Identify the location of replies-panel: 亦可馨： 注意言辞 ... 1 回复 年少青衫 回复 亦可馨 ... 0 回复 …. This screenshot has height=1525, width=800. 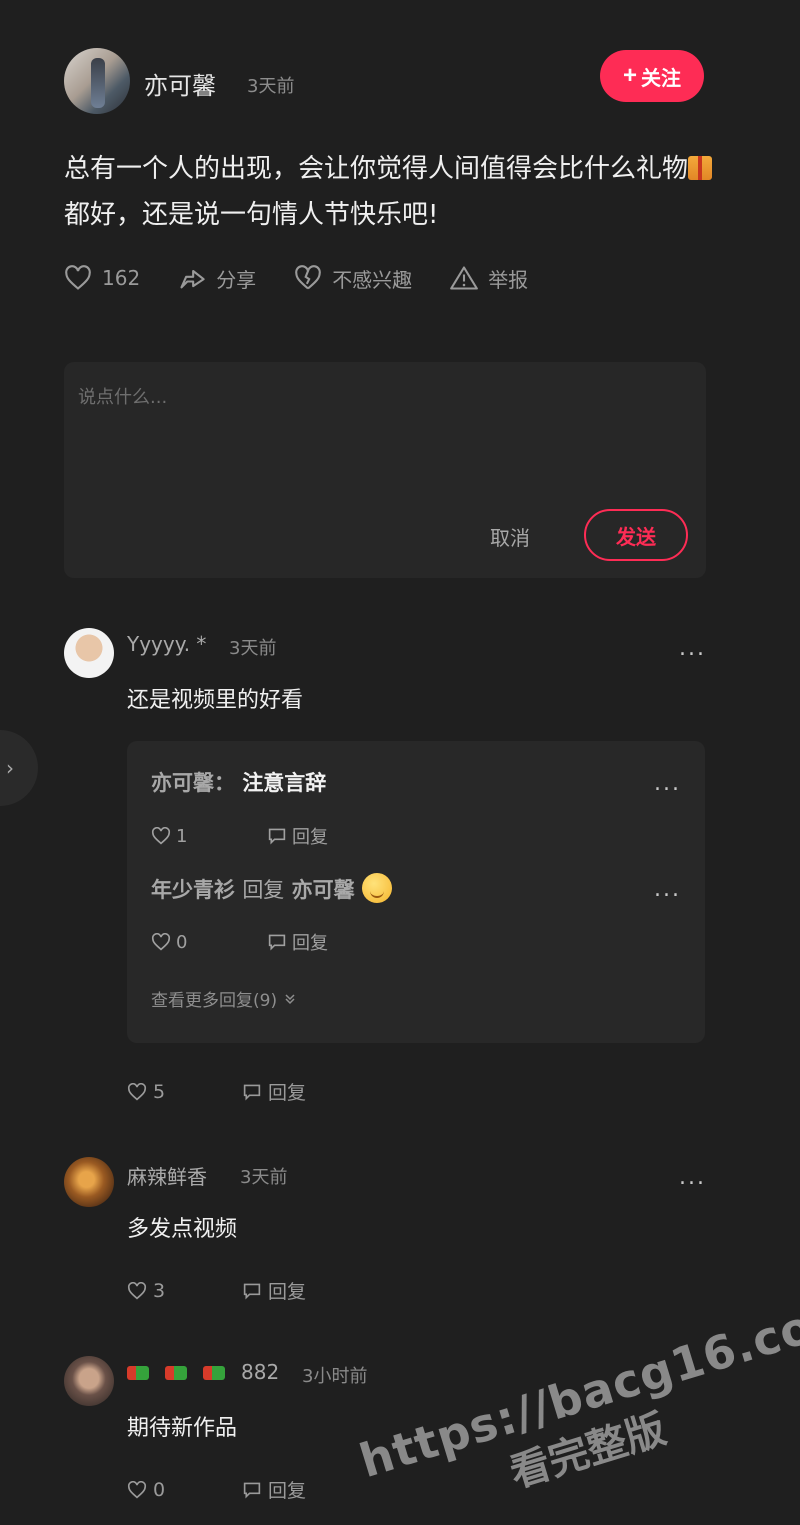
(416, 892).